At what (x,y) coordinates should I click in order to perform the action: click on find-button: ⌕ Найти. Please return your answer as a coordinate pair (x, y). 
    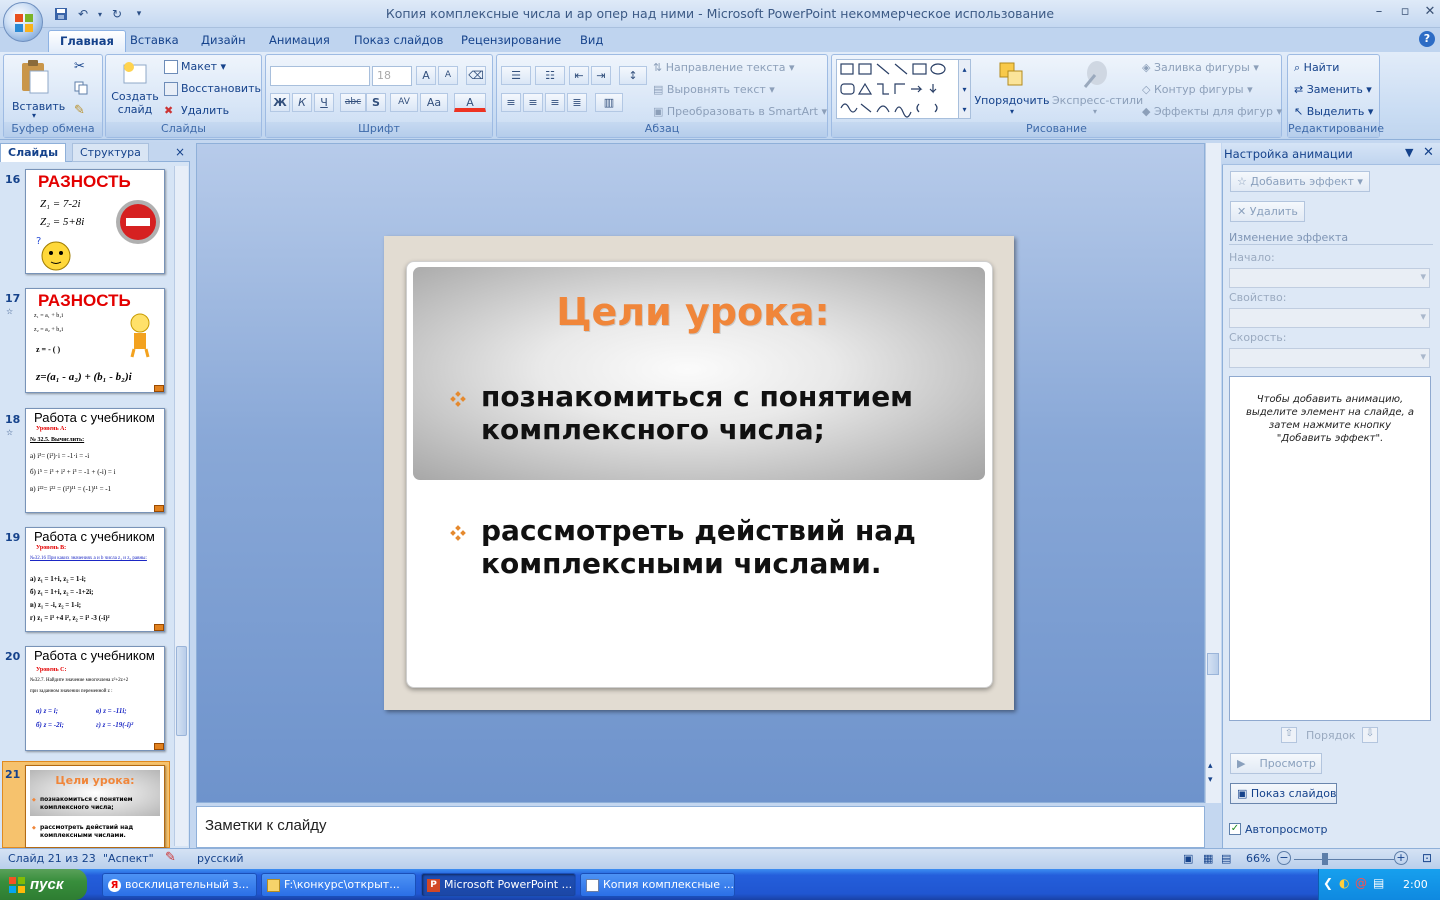
    Looking at the image, I should click on (1316, 68).